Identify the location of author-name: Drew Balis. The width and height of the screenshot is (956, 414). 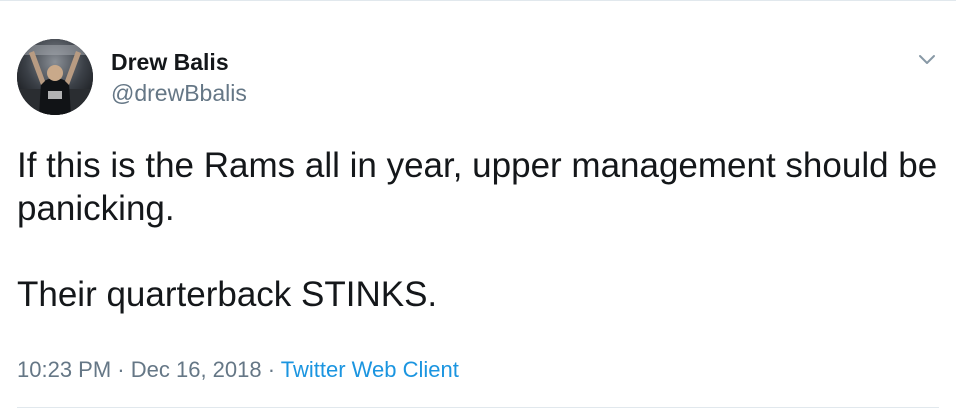
(170, 62).